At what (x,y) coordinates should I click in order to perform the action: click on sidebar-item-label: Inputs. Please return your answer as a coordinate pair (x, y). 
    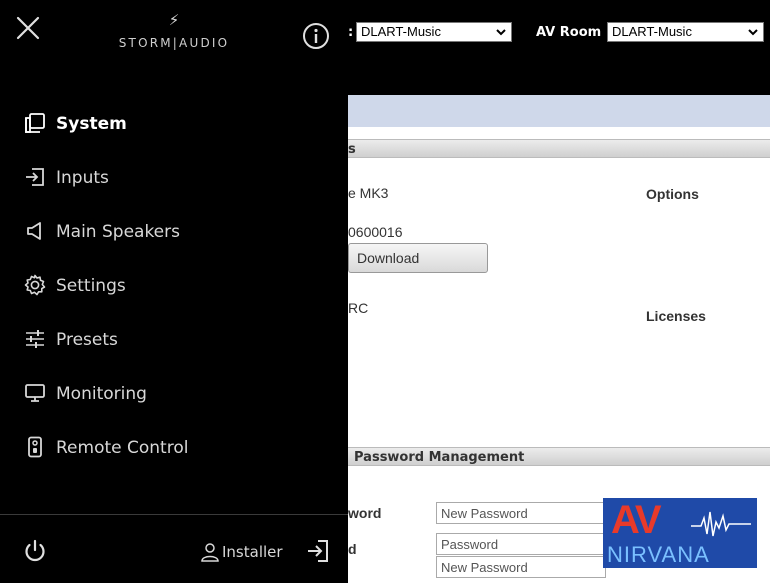
    Looking at the image, I should click on (82, 178).